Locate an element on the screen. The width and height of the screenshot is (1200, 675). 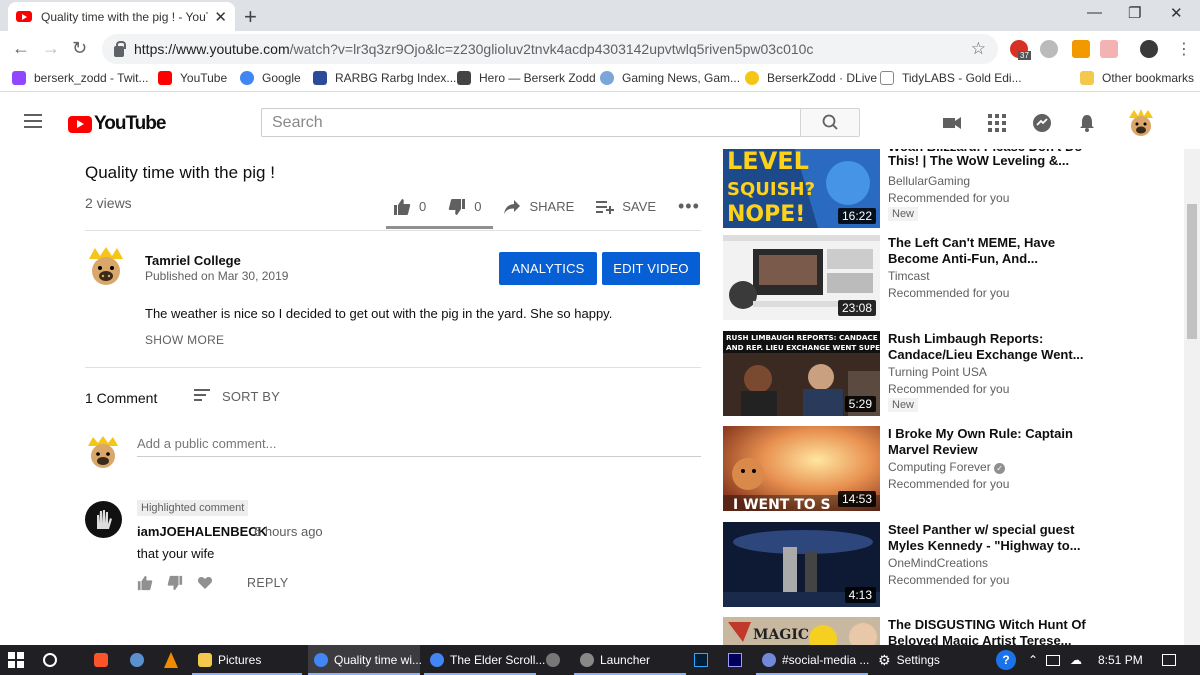
comment-author: iamJOEHALENBECK is located at coordinates (202, 531).